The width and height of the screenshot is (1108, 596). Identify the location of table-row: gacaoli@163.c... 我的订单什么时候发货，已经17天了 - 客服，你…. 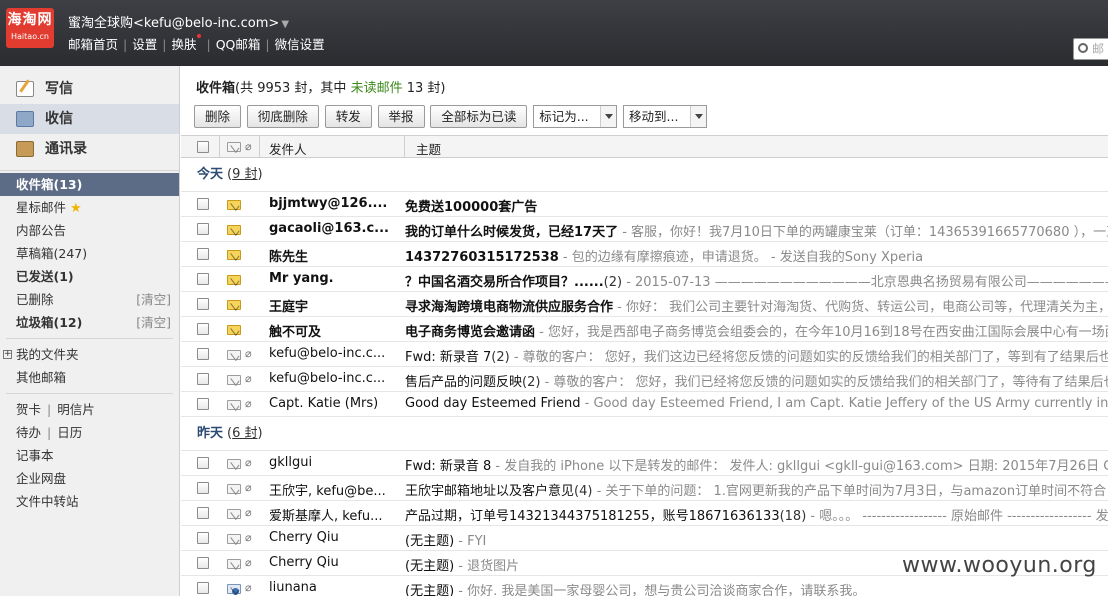
(644, 229).